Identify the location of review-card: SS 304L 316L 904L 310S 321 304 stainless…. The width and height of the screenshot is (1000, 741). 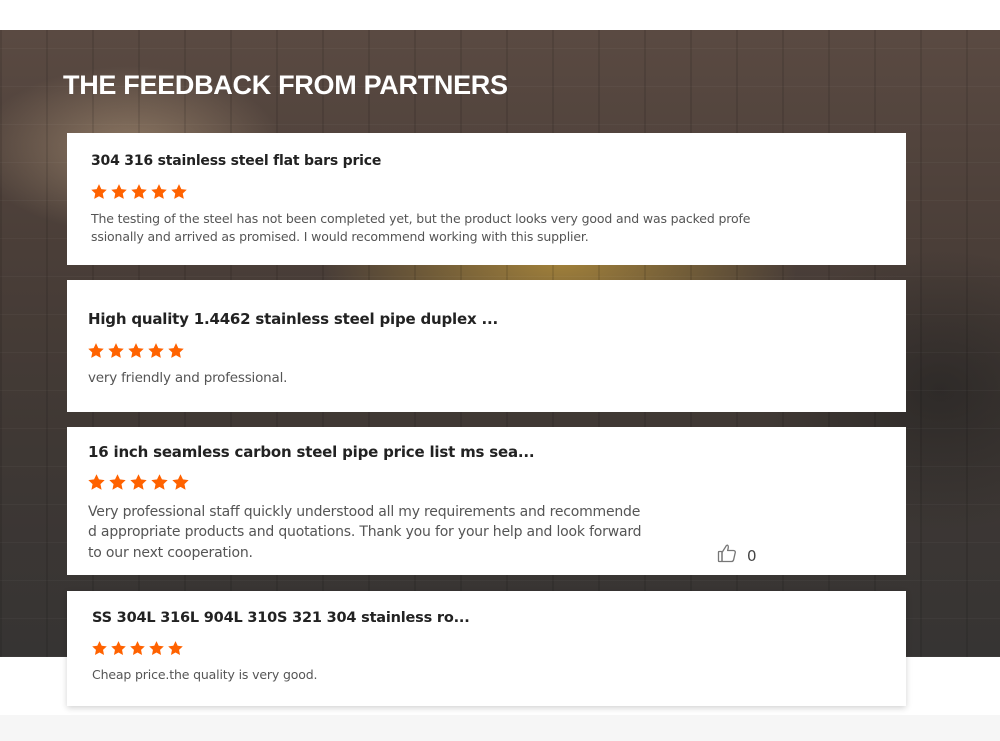
(486, 648).